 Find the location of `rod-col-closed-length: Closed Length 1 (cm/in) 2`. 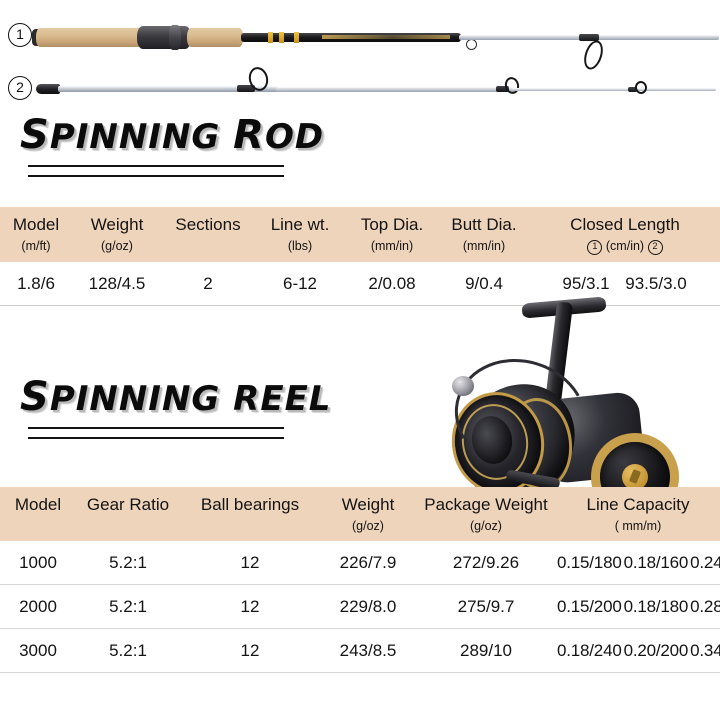

rod-col-closed-length: Closed Length 1 (cm/in) 2 is located at coordinates (625, 234).